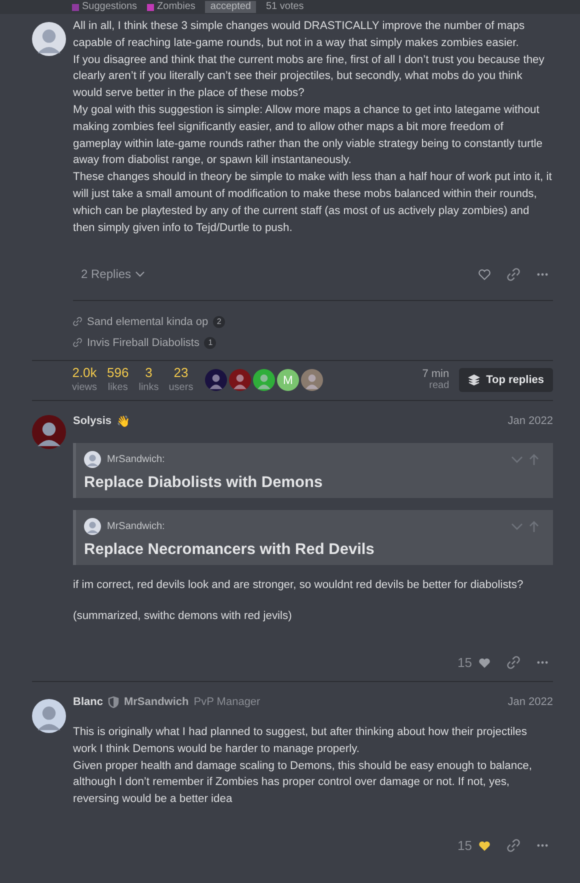  Describe the element at coordinates (436, 374) in the screenshot. I see `read-time: 7 min` at that location.